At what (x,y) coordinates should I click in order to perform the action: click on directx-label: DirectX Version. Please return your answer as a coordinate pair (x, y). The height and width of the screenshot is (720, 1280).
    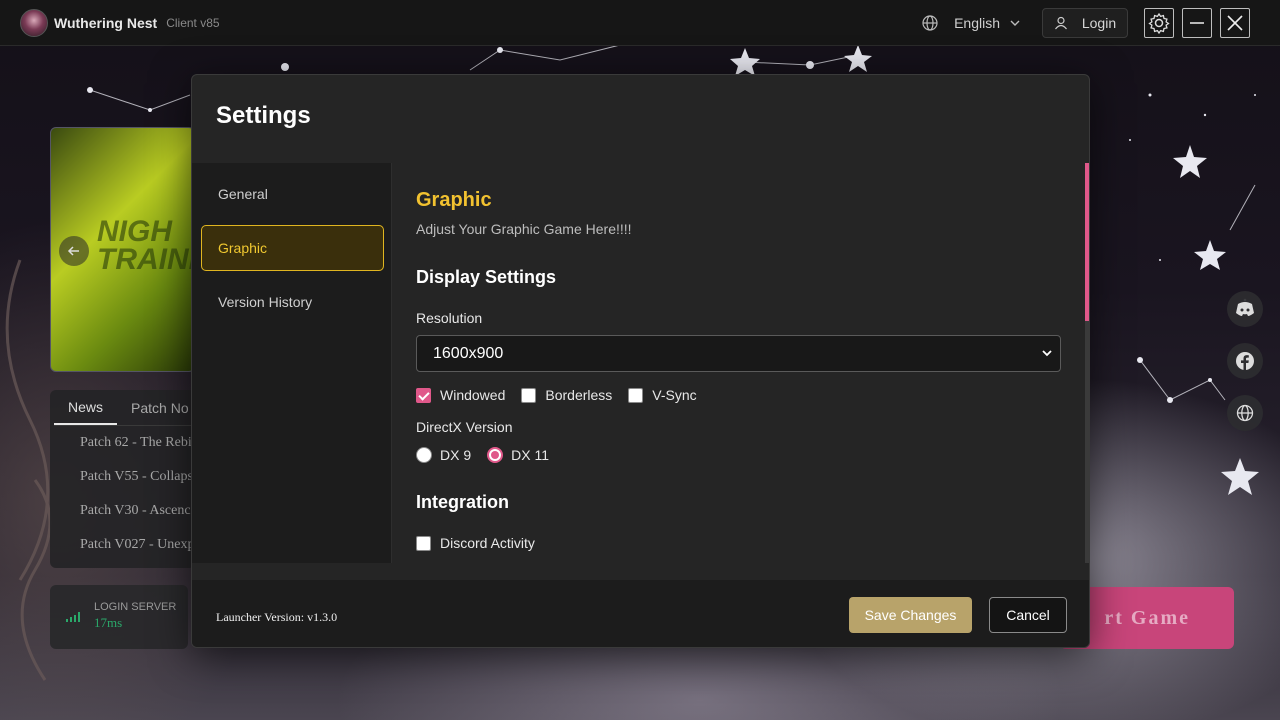
    Looking at the image, I should click on (464, 427).